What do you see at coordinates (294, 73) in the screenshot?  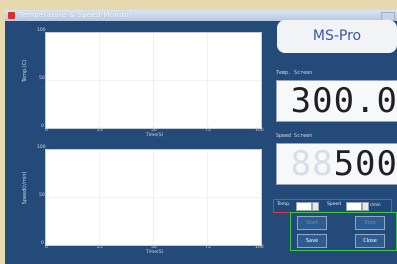 I see `temp-screen-label: Temp. Screen` at bounding box center [294, 73].